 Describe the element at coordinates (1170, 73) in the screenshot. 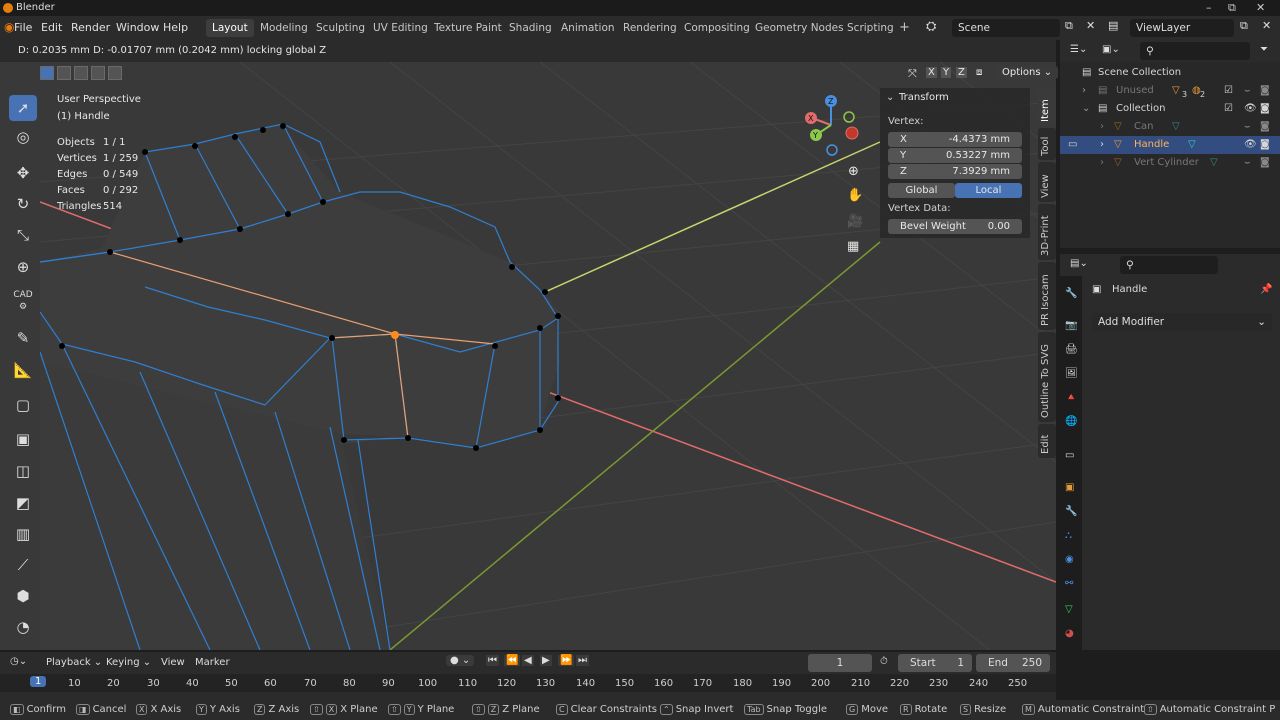

I see `outliner-row-scene-collection: ▤ Scene Collection` at that location.